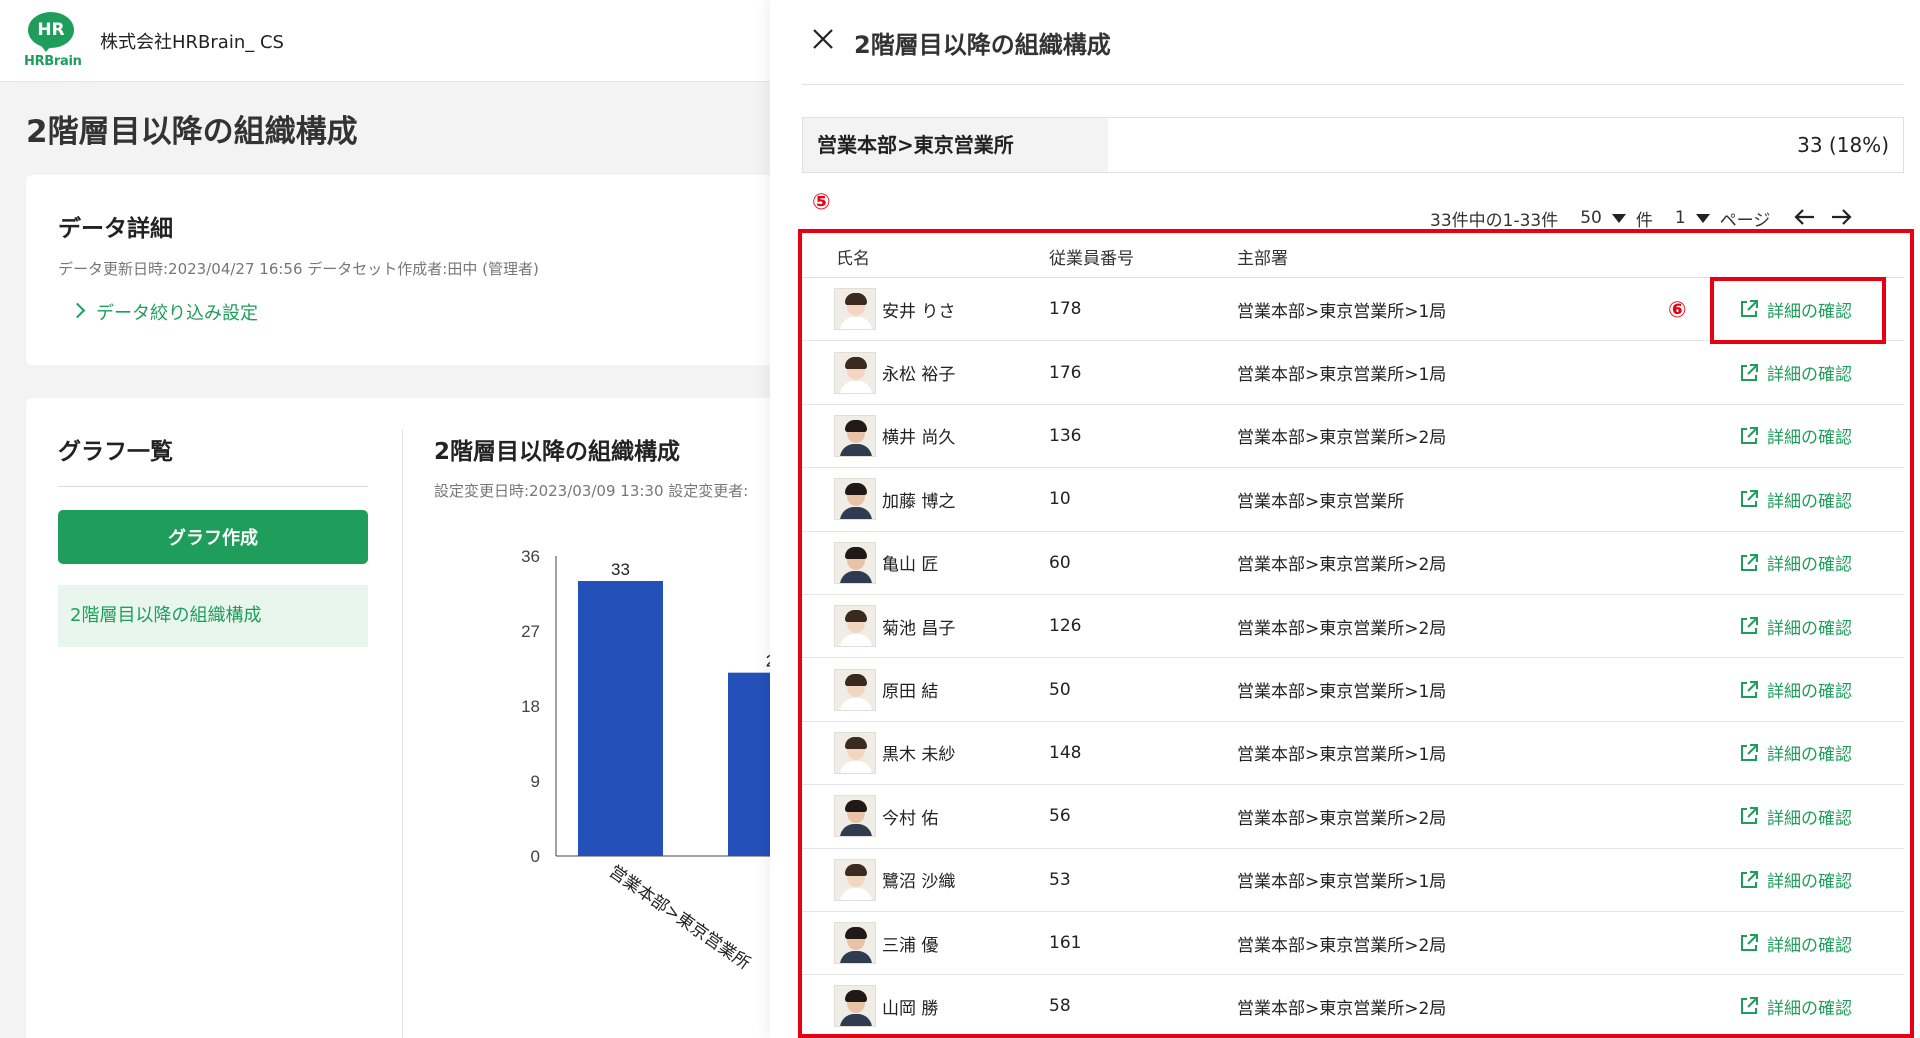 The height and width of the screenshot is (1038, 1920). I want to click on pagination-range: 33件中の1-33件, so click(1494, 220).